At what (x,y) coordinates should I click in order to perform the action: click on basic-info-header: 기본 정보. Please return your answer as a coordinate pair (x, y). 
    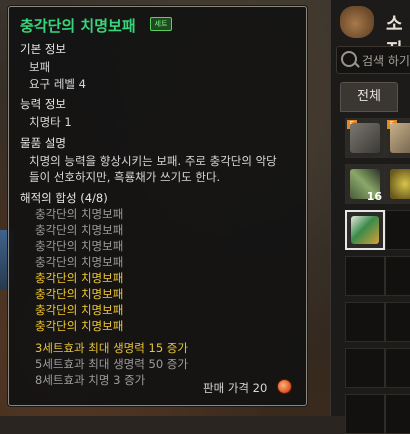
    Looking at the image, I should click on (43, 49).